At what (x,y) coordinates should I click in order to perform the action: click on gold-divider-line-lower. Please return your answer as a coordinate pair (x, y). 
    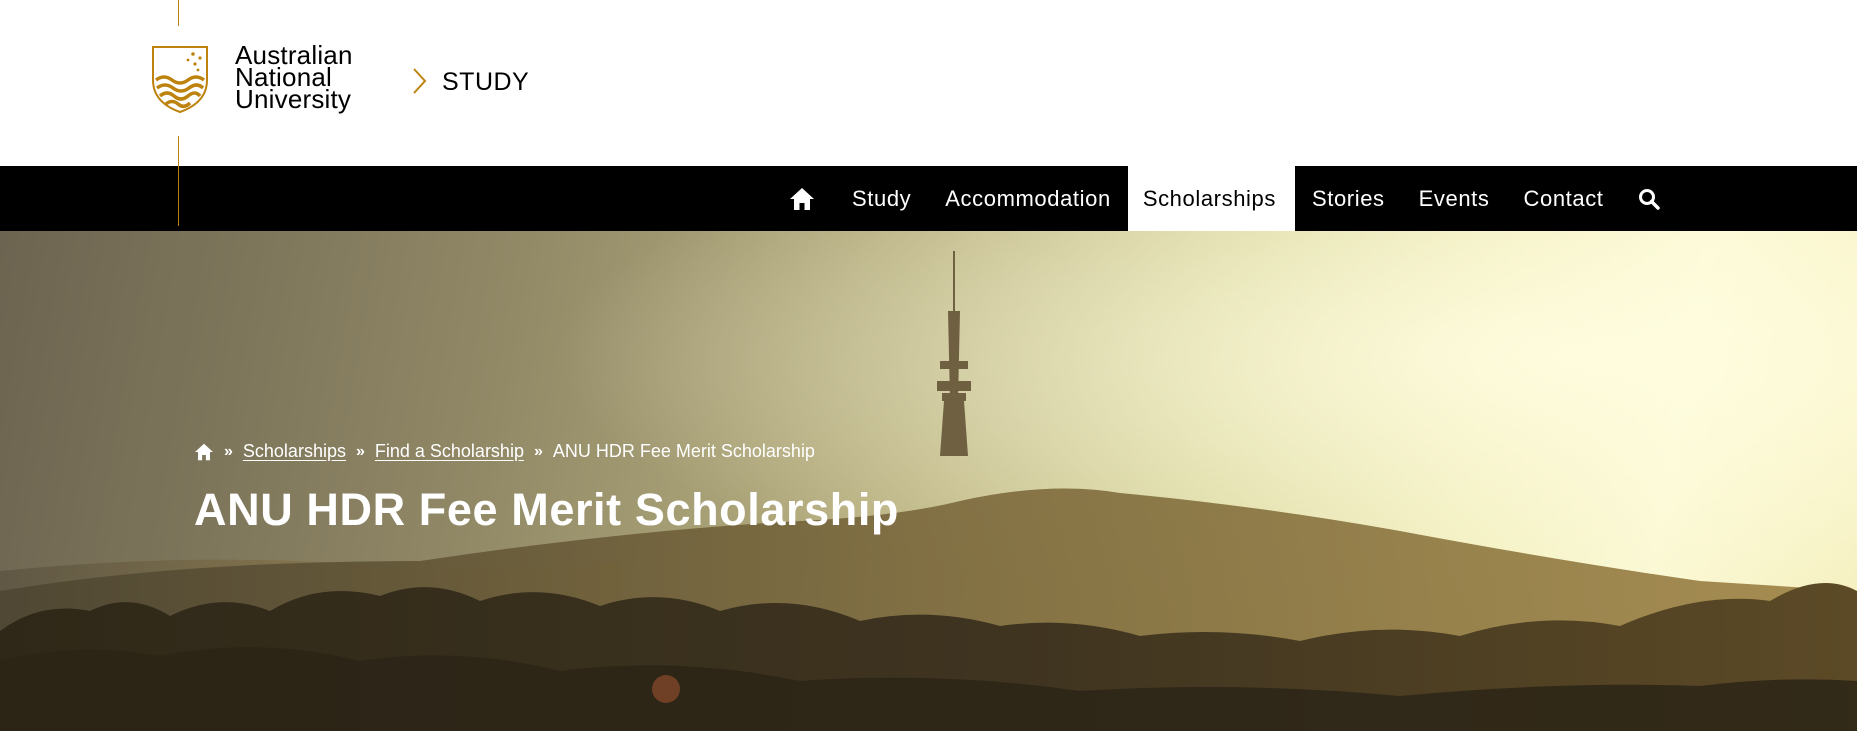
    Looking at the image, I should click on (178, 181).